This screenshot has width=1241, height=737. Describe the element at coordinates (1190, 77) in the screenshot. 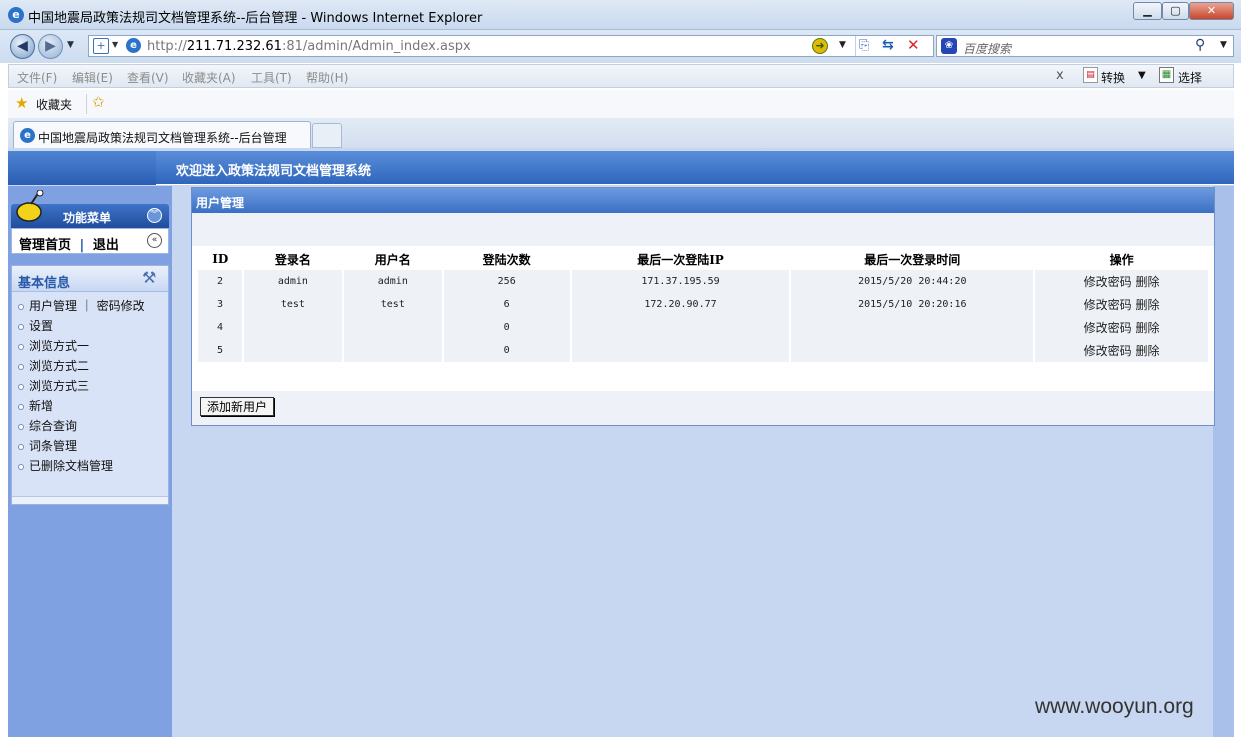

I see `select-button: 选择` at that location.